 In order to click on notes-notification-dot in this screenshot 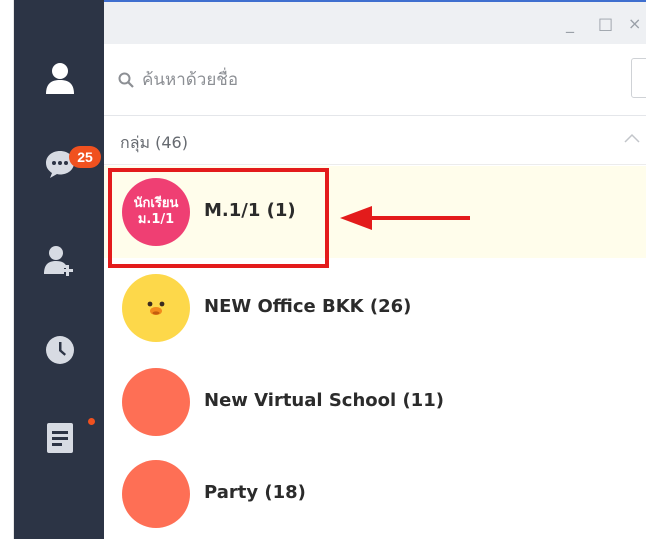, I will do `click(91, 421)`.